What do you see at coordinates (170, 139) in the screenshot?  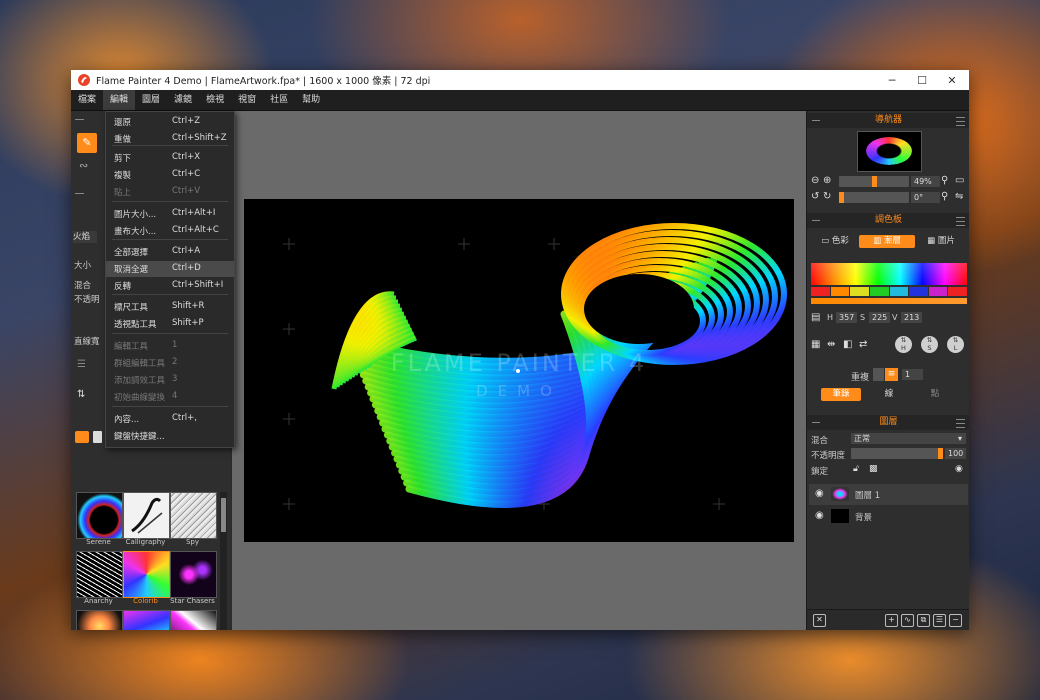 I see `edit-menu-item: 重做 Ctrl+Shift+Z` at bounding box center [170, 139].